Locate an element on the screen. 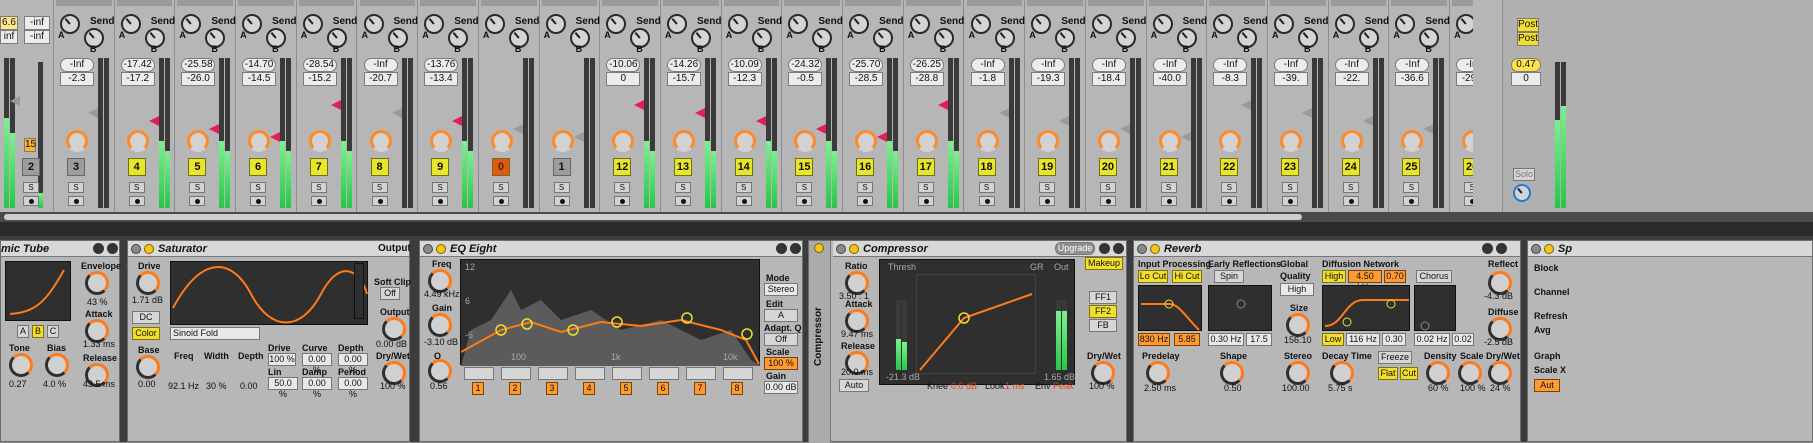 The width and height of the screenshot is (1813, 443). low-button: Low is located at coordinates (1333, 339).